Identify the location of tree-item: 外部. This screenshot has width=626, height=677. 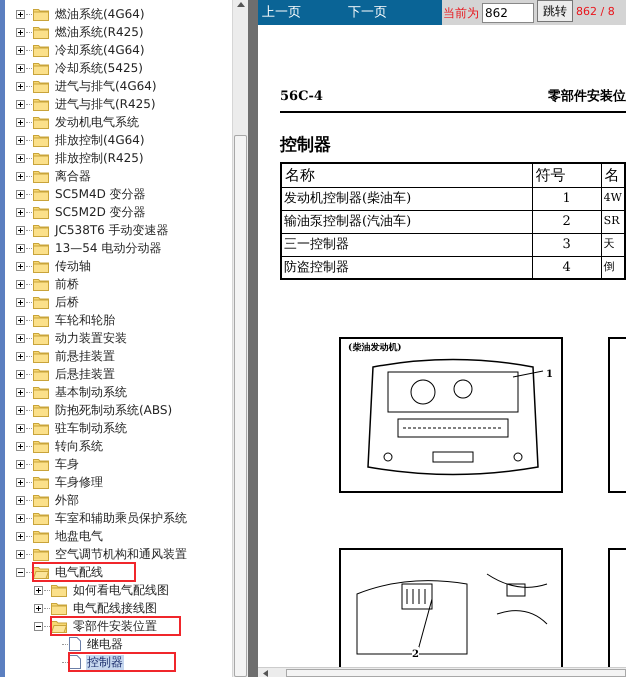
(67, 500).